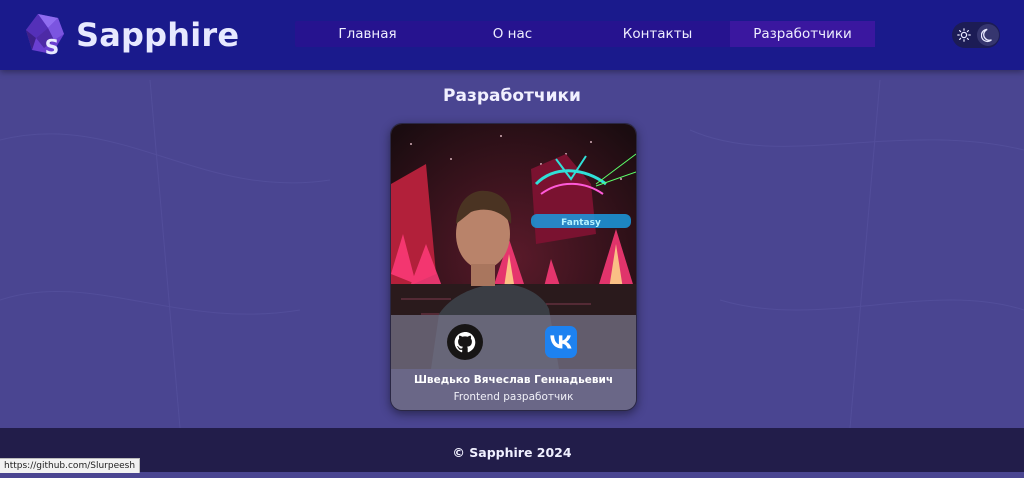 The image size is (1024, 478). What do you see at coordinates (657, 34) in the screenshot?
I see `nav-item-contacts: Контакты` at bounding box center [657, 34].